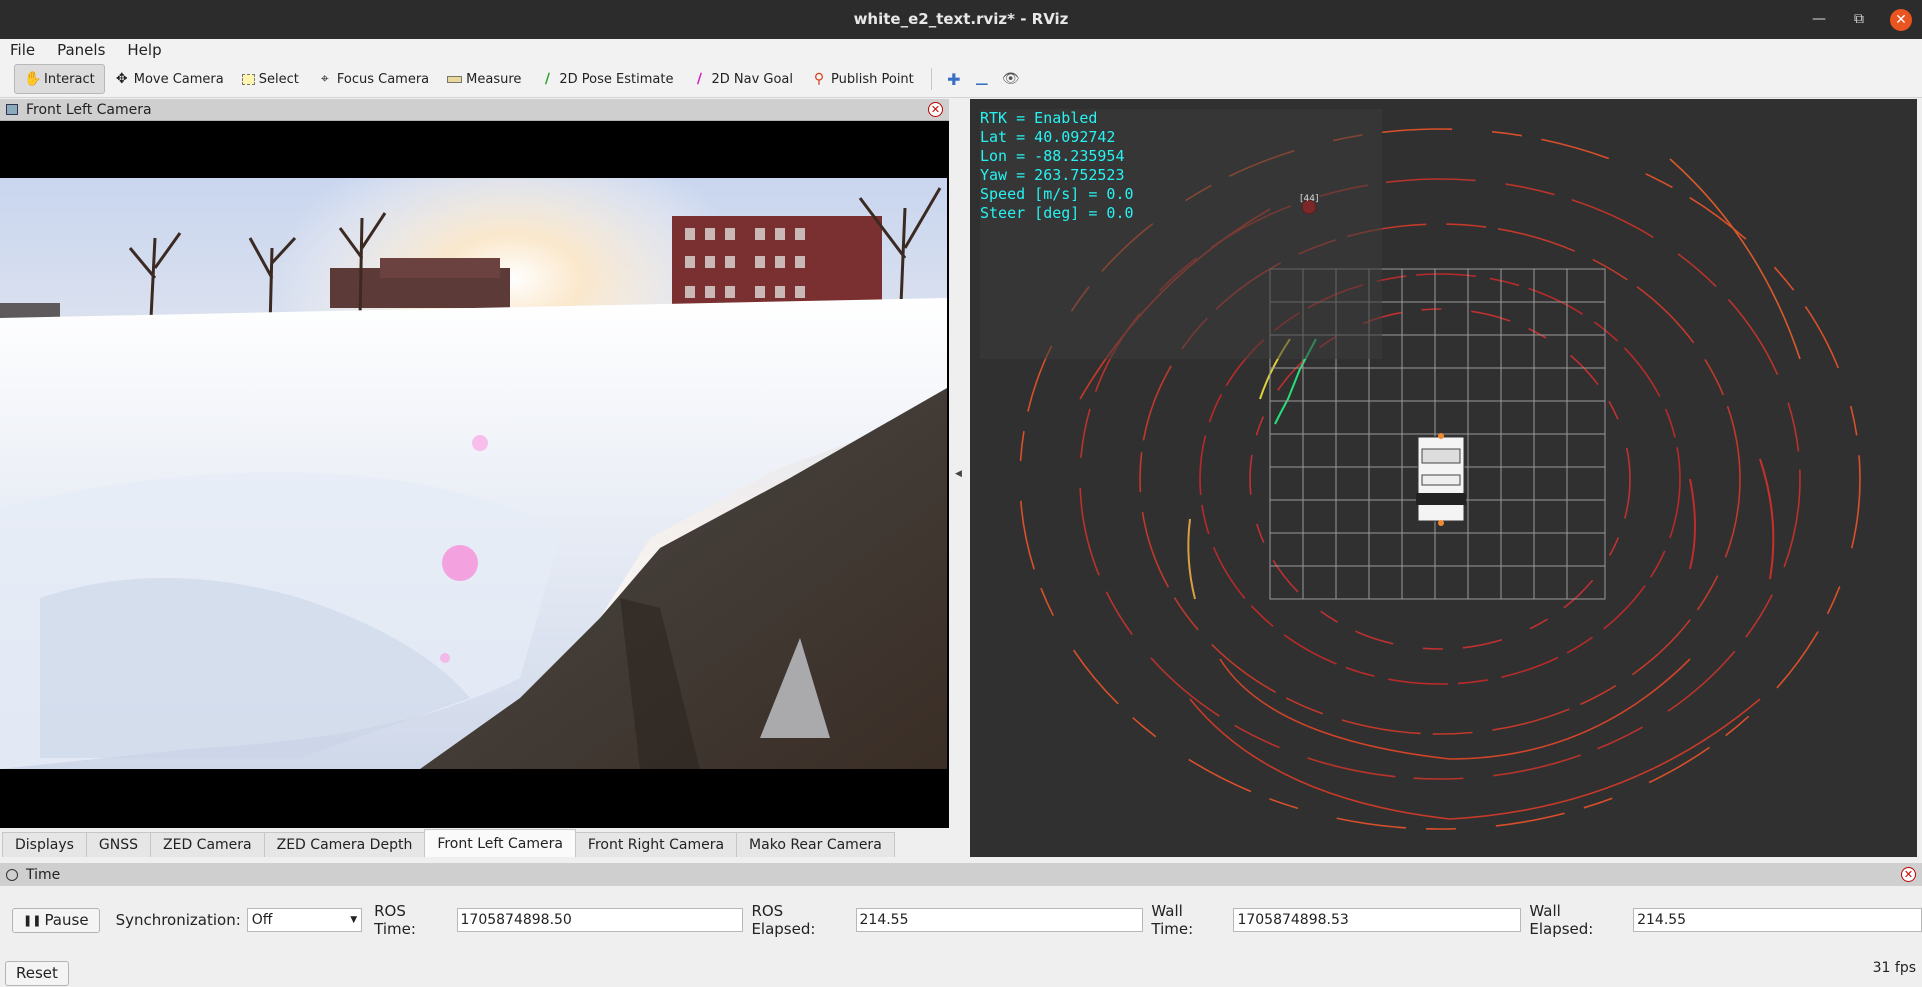 This screenshot has height=987, width=1922. What do you see at coordinates (1172, 920) in the screenshot?
I see `wall-time-label: Wall Time:` at bounding box center [1172, 920].